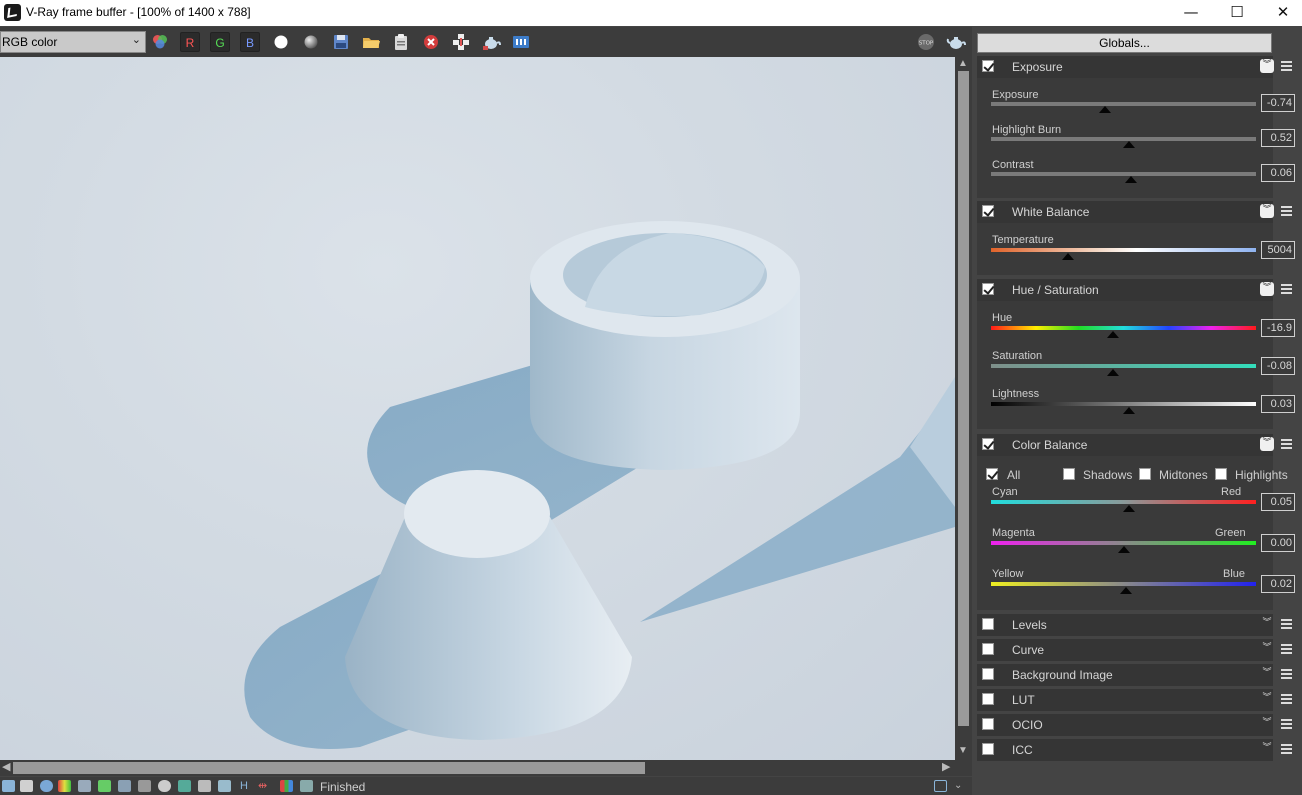  What do you see at coordinates (1134, 290) in the screenshot?
I see `section-hue-saturation-header: Hue / Saturation ︾` at bounding box center [1134, 290].